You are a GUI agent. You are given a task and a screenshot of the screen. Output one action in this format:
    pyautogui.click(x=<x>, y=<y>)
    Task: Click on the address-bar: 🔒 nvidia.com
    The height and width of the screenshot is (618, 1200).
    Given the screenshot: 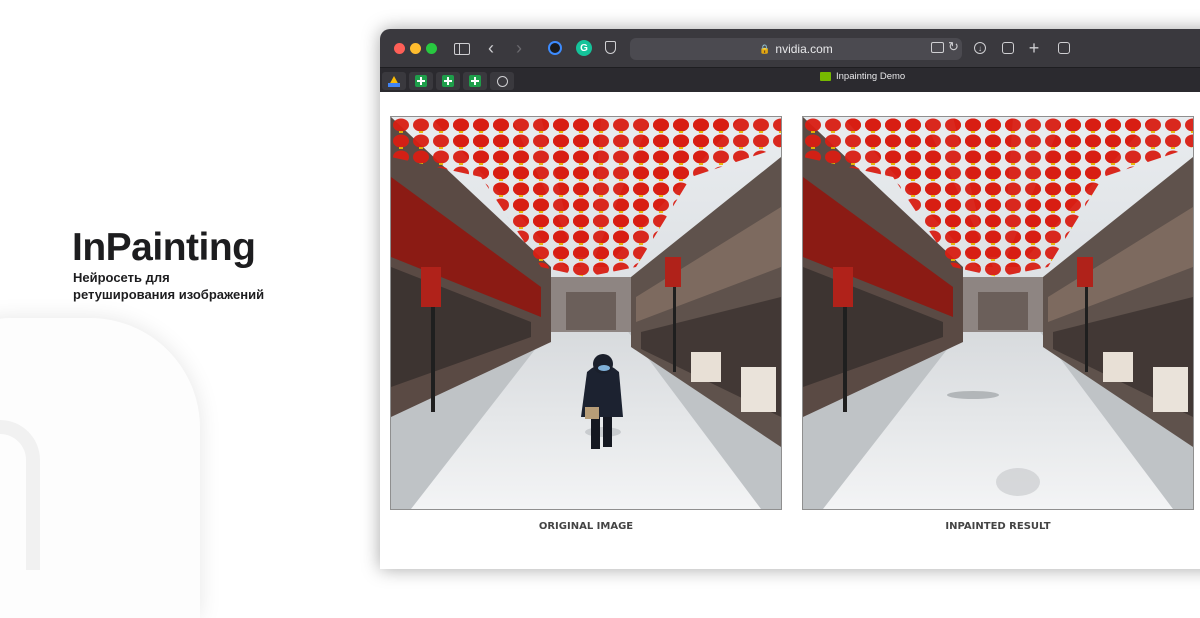 What is the action you would take?
    pyautogui.click(x=796, y=49)
    